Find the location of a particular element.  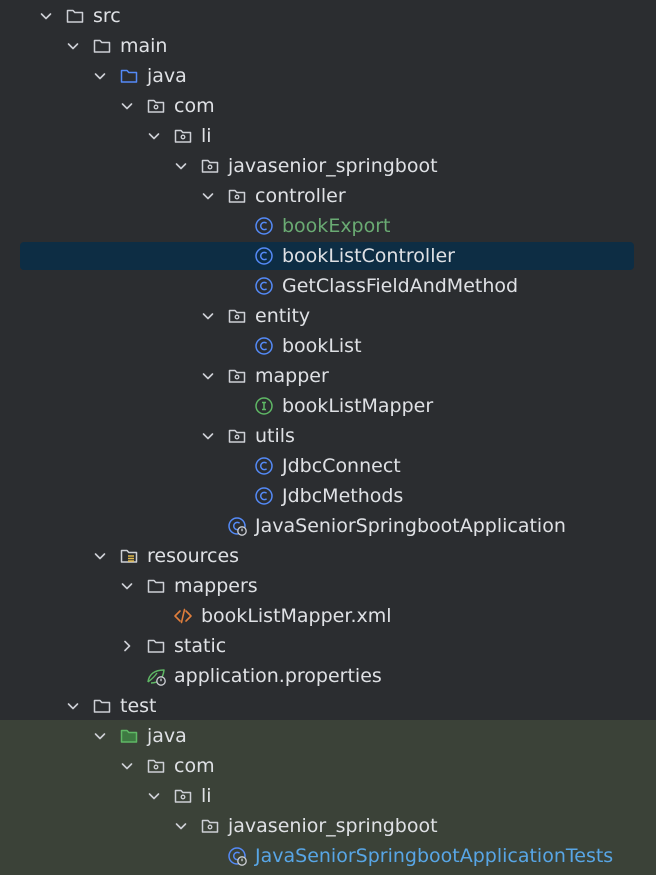

spring-properties-icon is located at coordinates (156, 677).